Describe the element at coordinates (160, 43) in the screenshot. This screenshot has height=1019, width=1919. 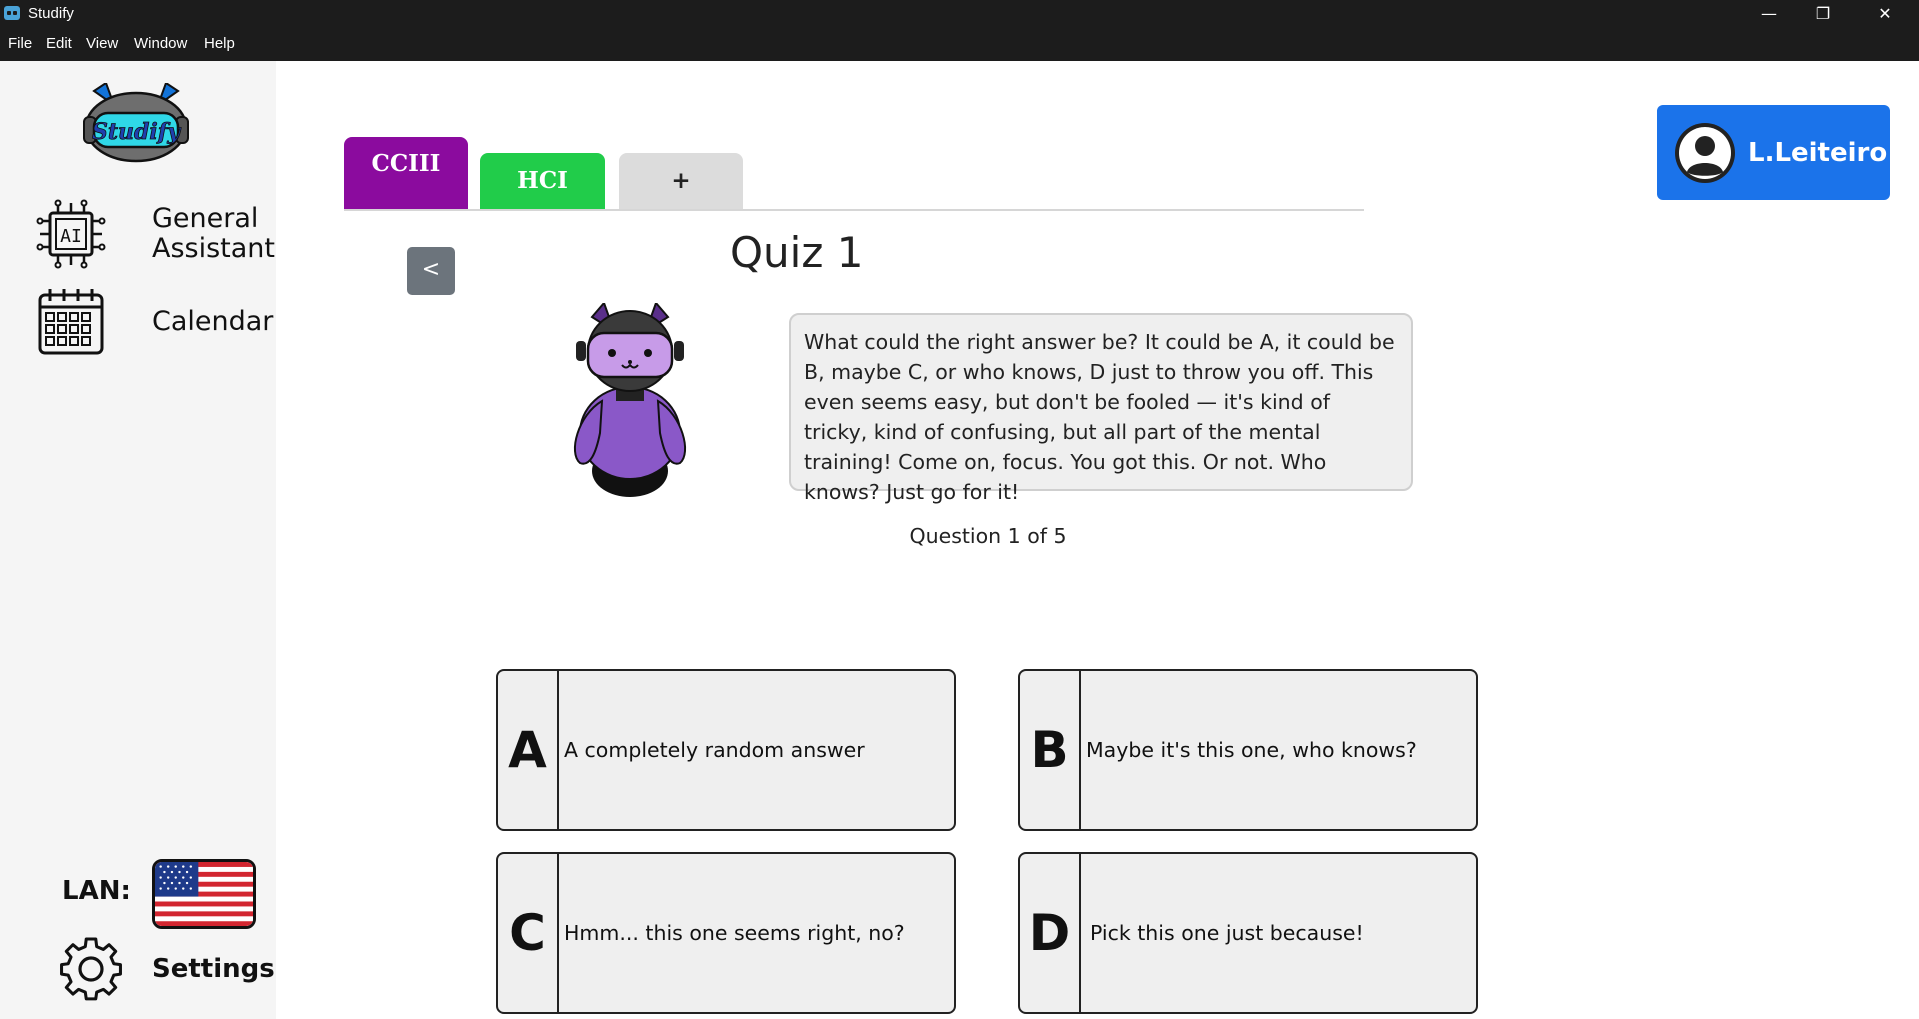
I see `menu-window: Window` at that location.